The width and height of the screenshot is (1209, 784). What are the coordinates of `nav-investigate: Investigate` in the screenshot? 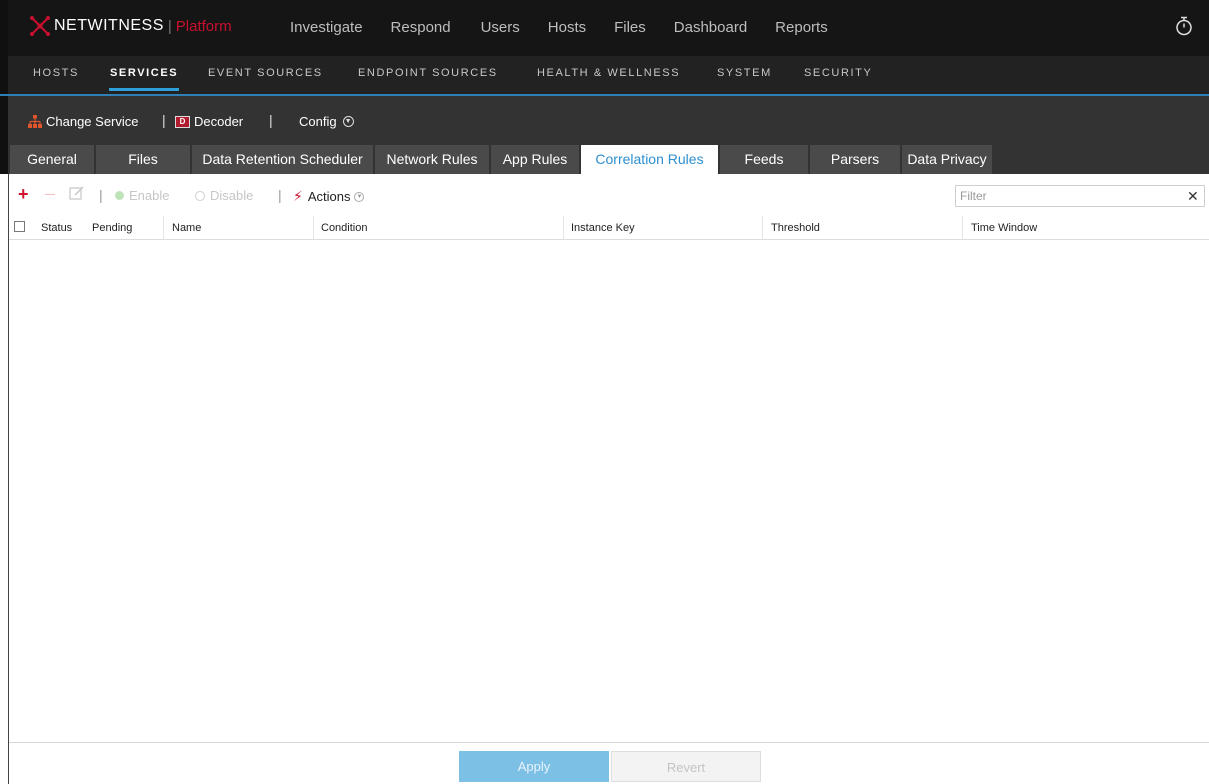 It's located at (326, 27).